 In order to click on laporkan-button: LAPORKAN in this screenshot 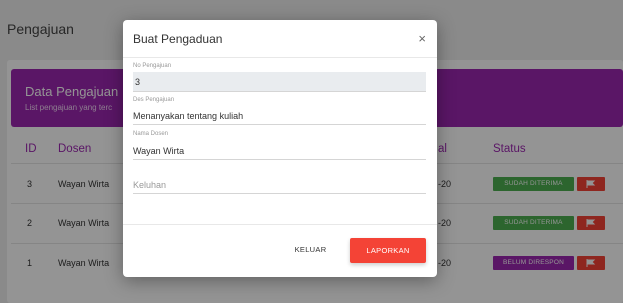, I will do `click(388, 250)`.